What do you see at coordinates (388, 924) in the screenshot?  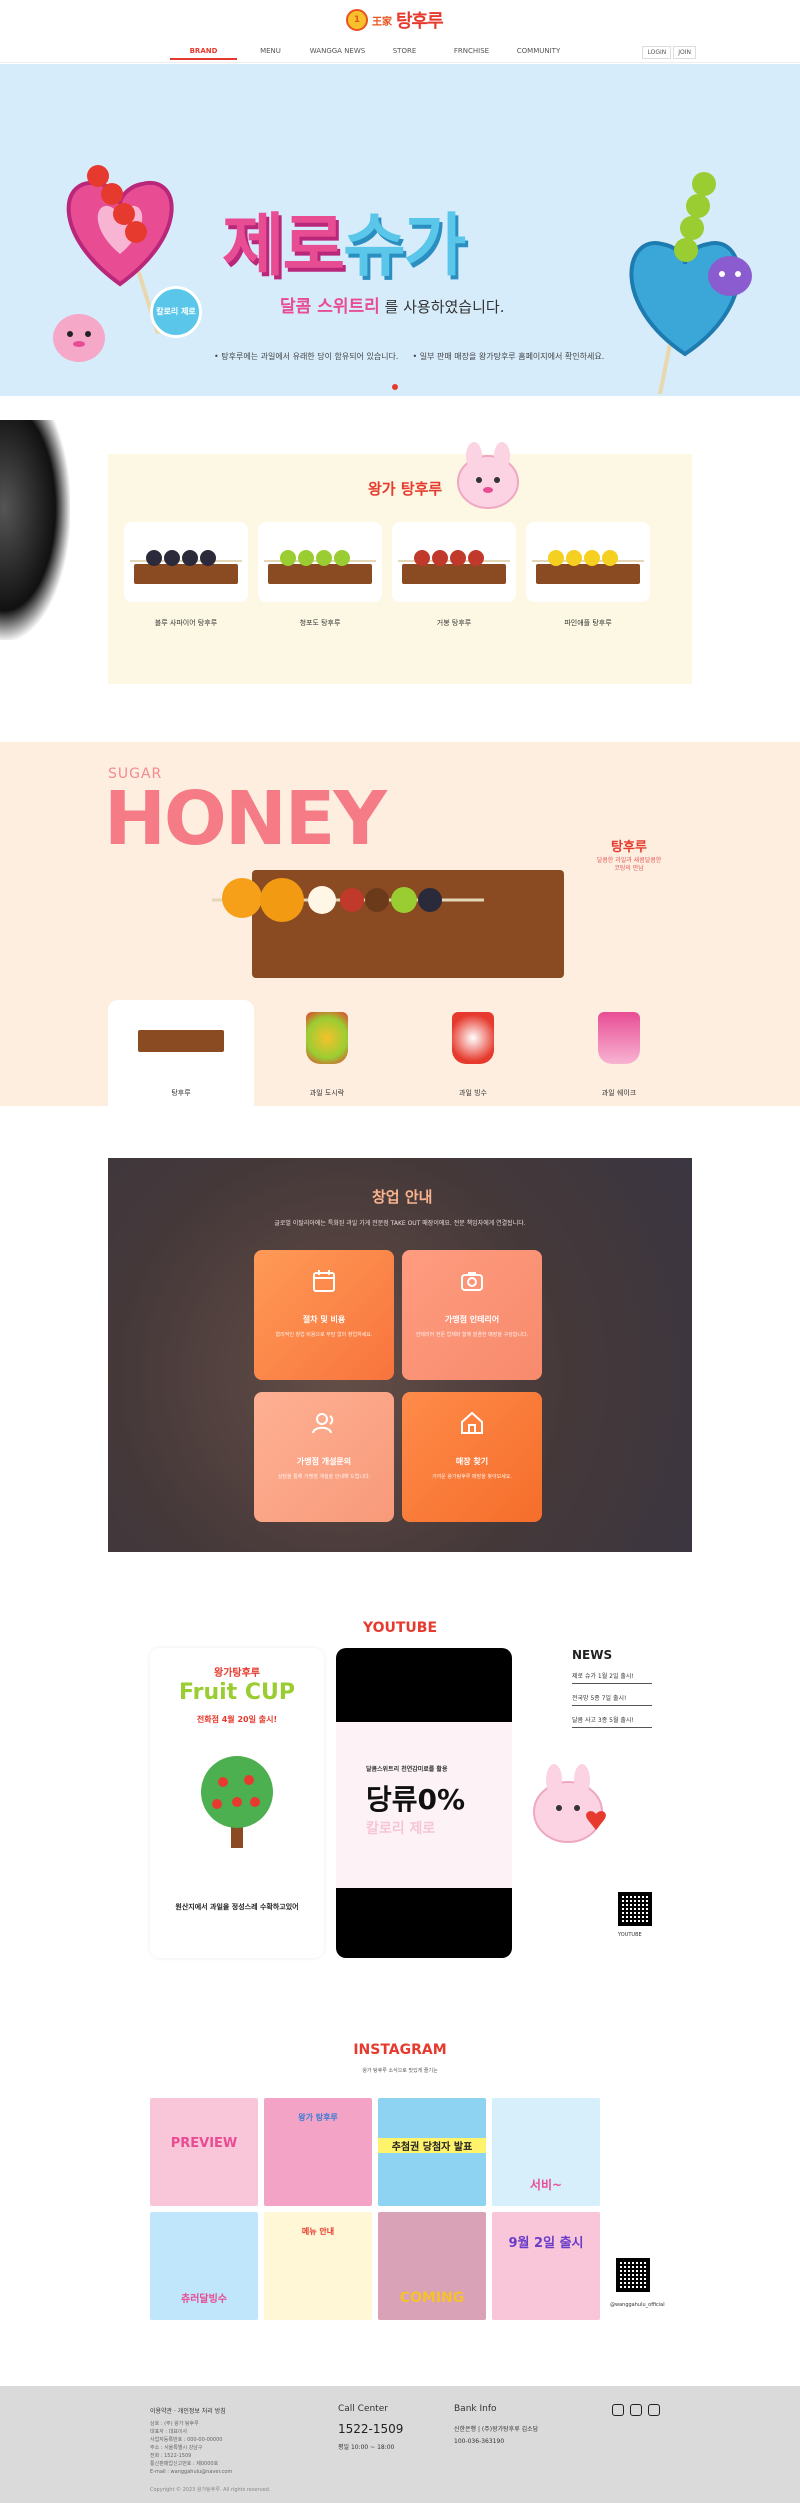 I see `tanghulu-board-image` at bounding box center [388, 924].